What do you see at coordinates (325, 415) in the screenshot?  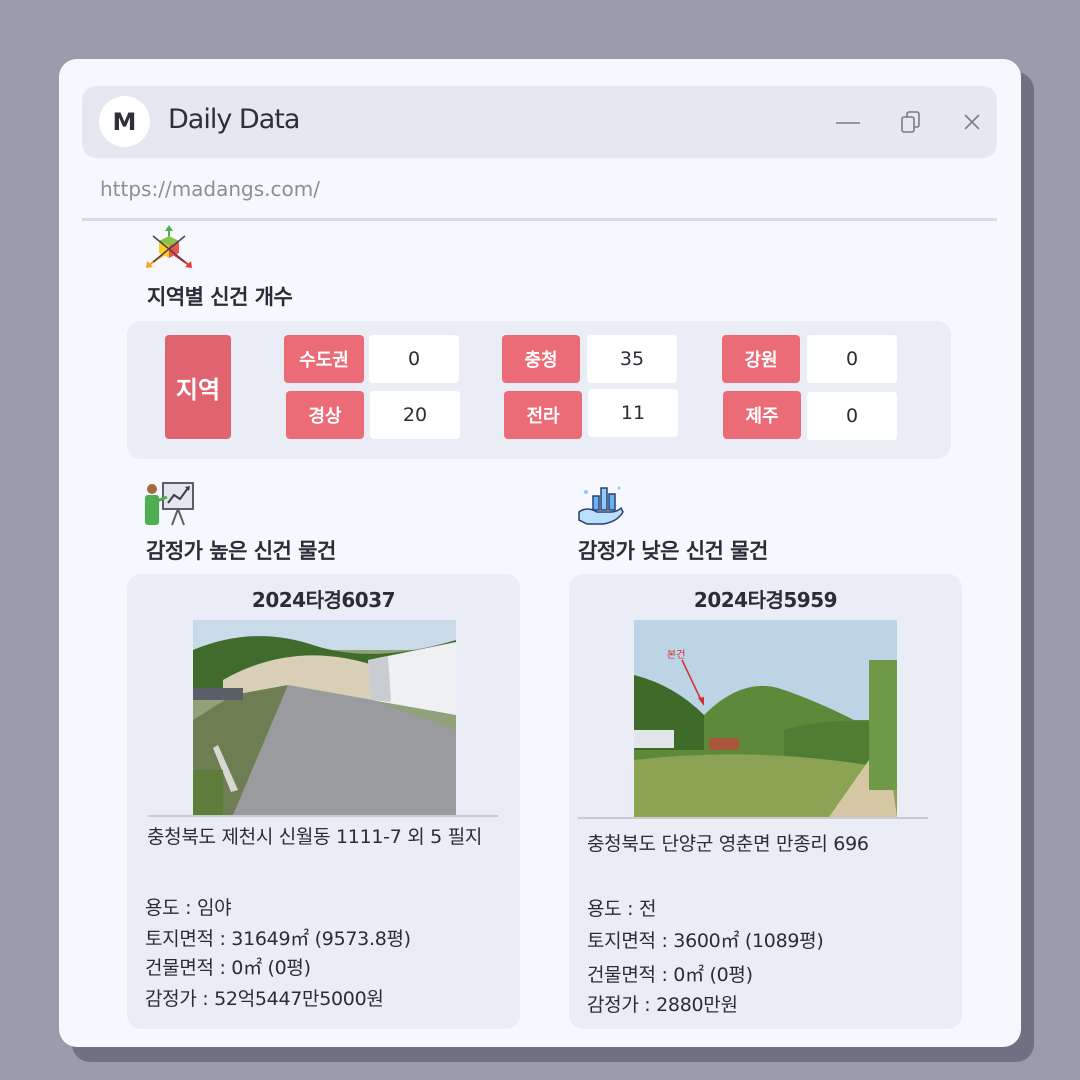 I see `region-label-gyeongsang: 경상` at bounding box center [325, 415].